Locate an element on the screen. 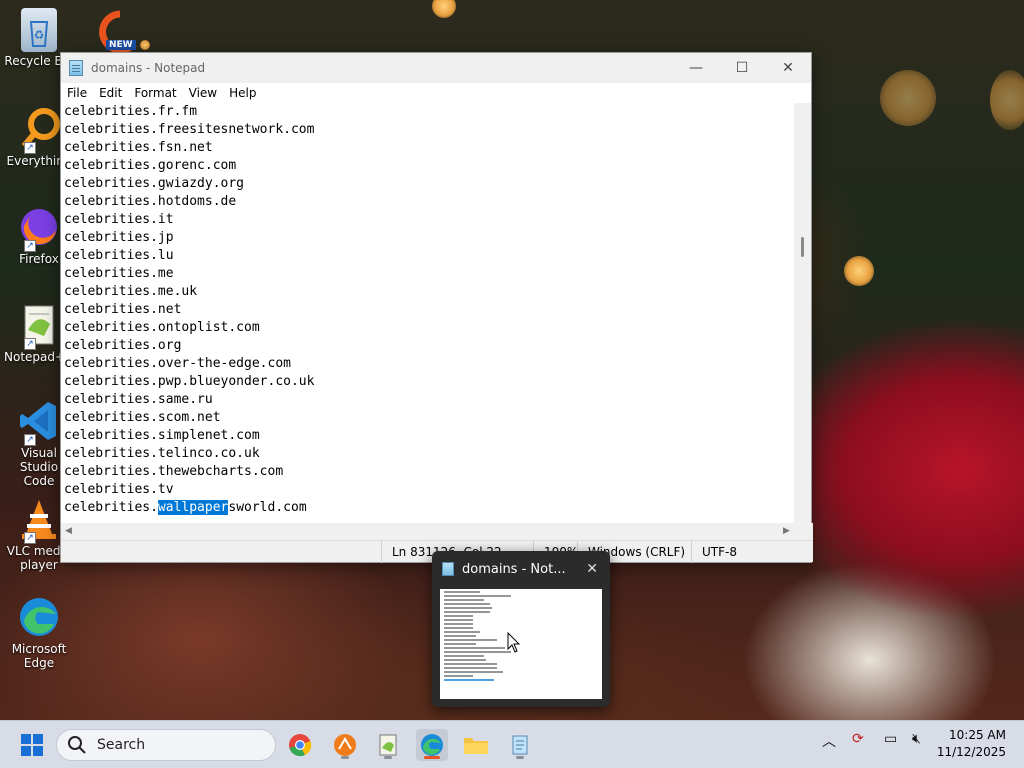 The width and height of the screenshot is (1024, 768). notepad-plus-plus-icon: ↗ is located at coordinates (39, 326).